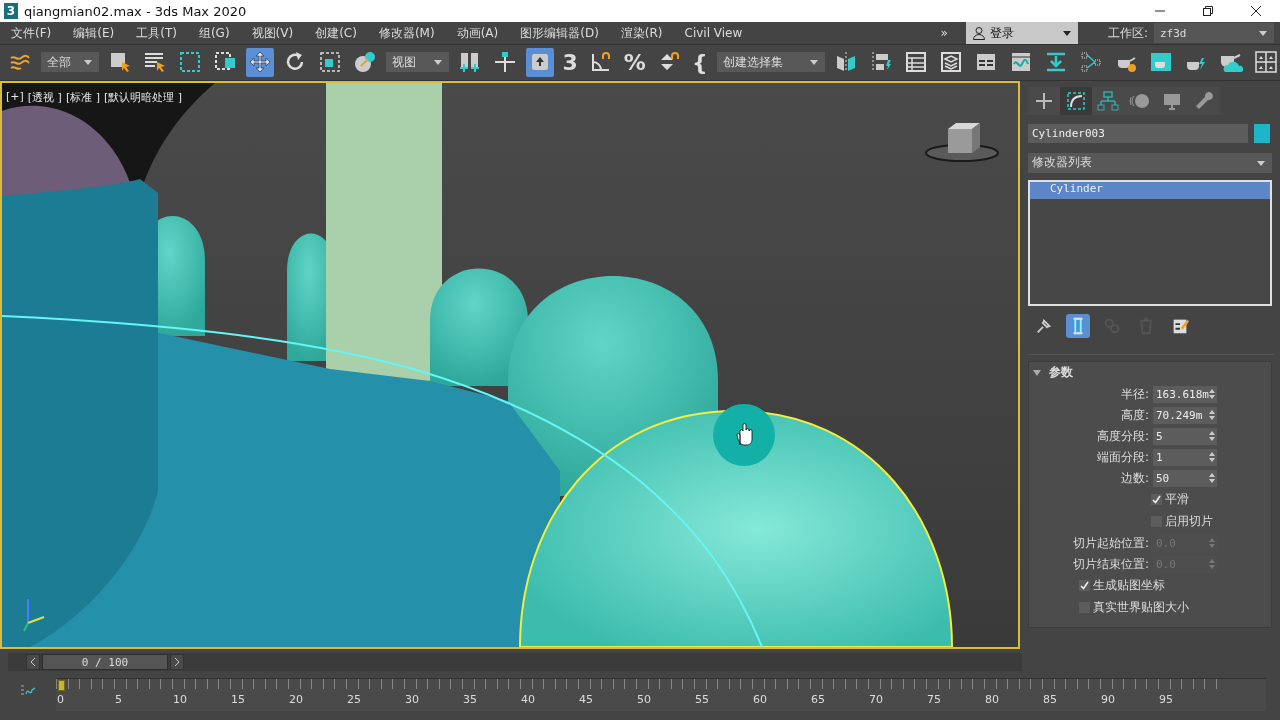 This screenshot has height=720, width=1280. Describe the element at coordinates (1134, 394) in the screenshot. I see `spinner-label: 半径:` at that location.